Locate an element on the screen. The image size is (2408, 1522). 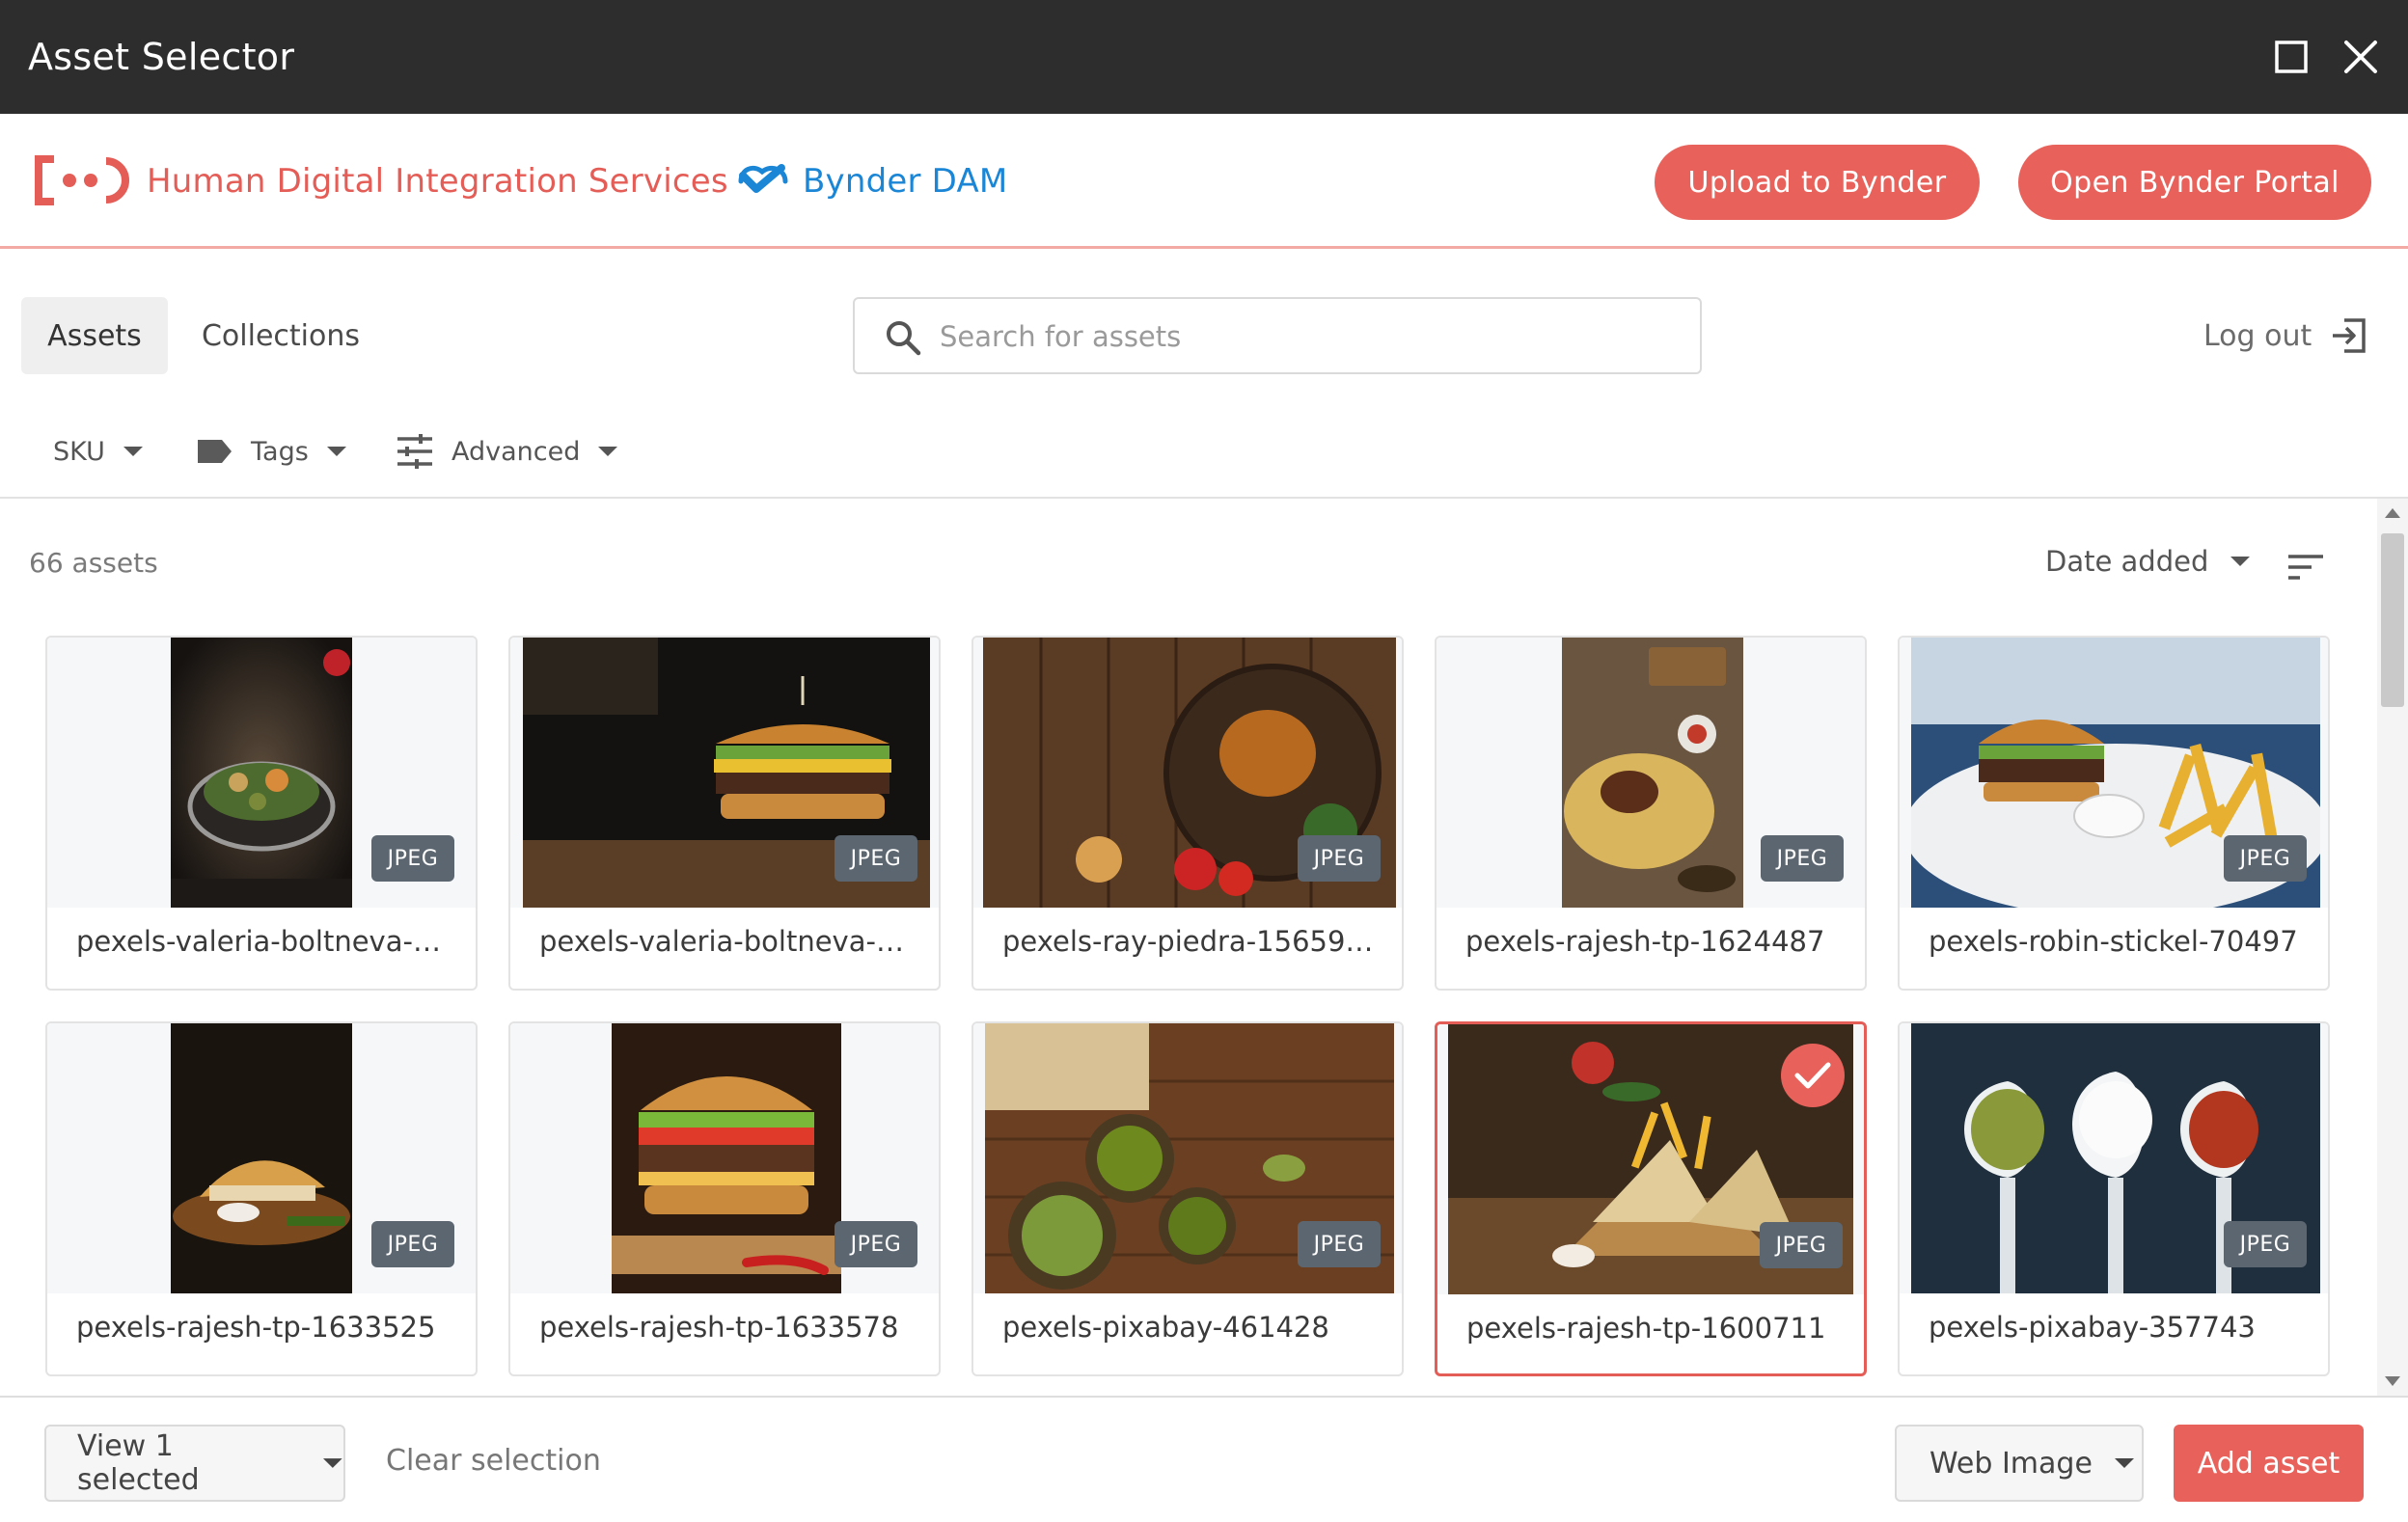
scroll-up-icon is located at coordinates (2392, 513).